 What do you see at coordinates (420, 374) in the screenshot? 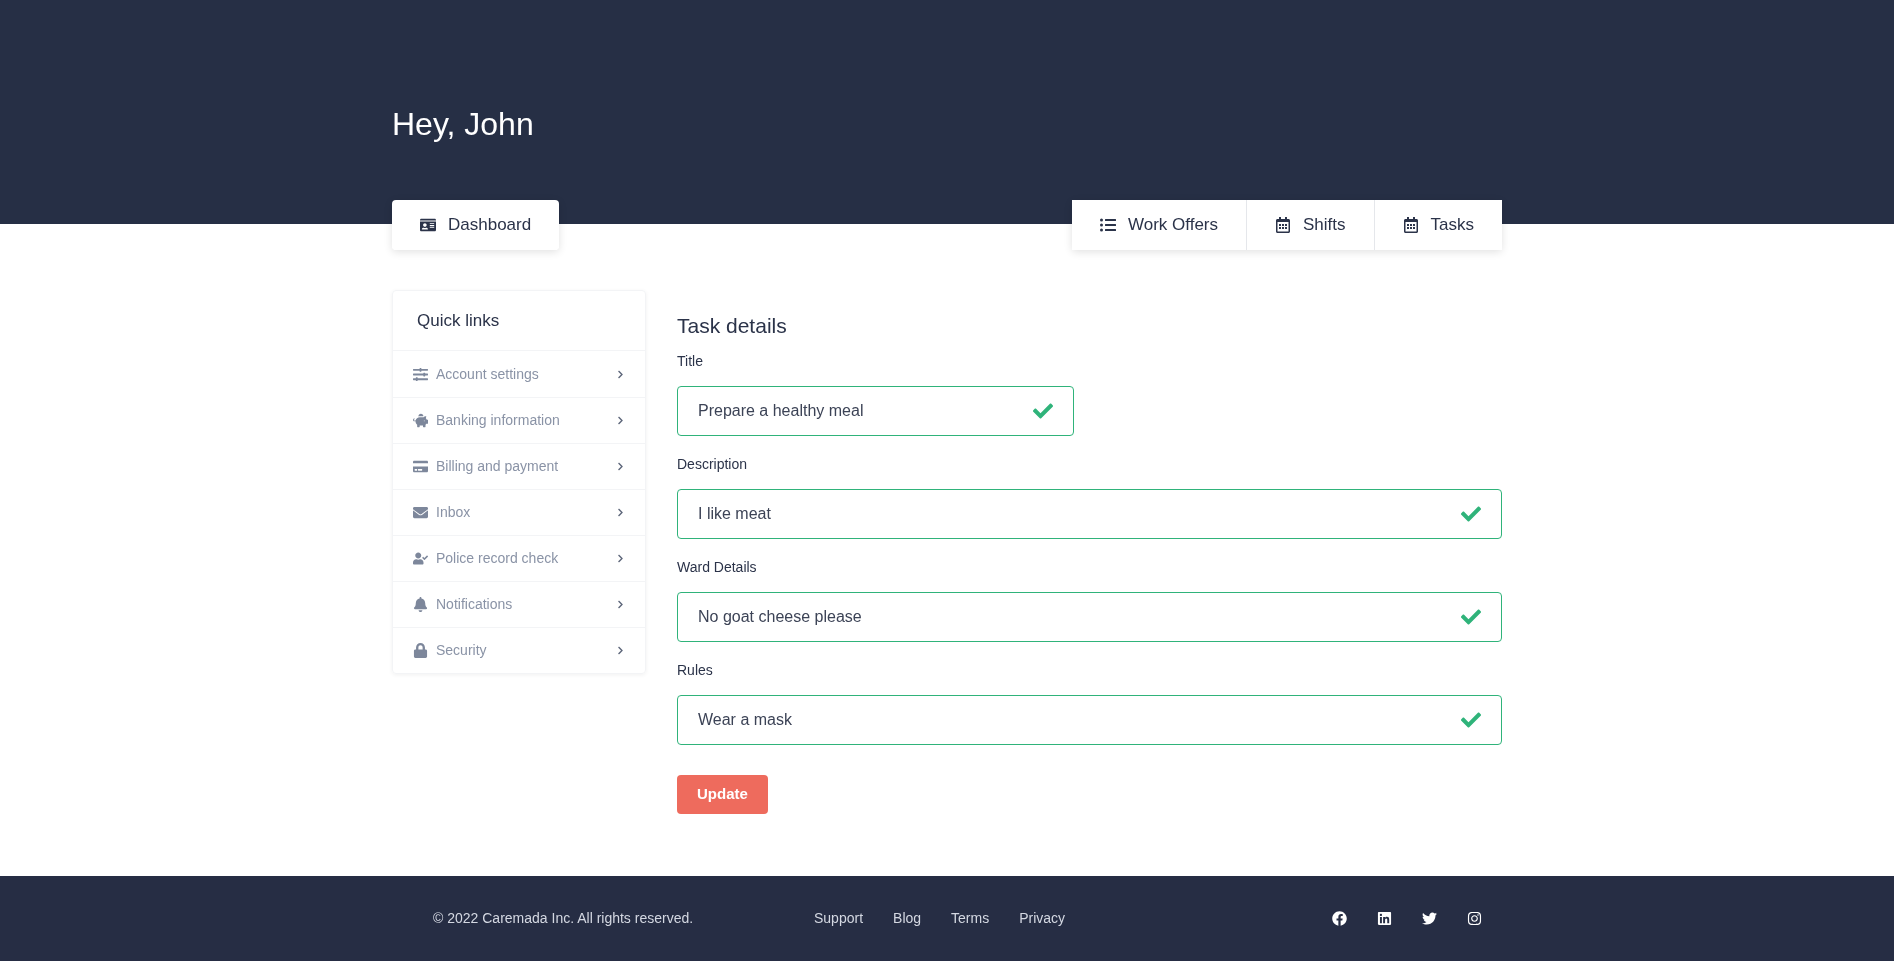
I see `sliders-icon` at bounding box center [420, 374].